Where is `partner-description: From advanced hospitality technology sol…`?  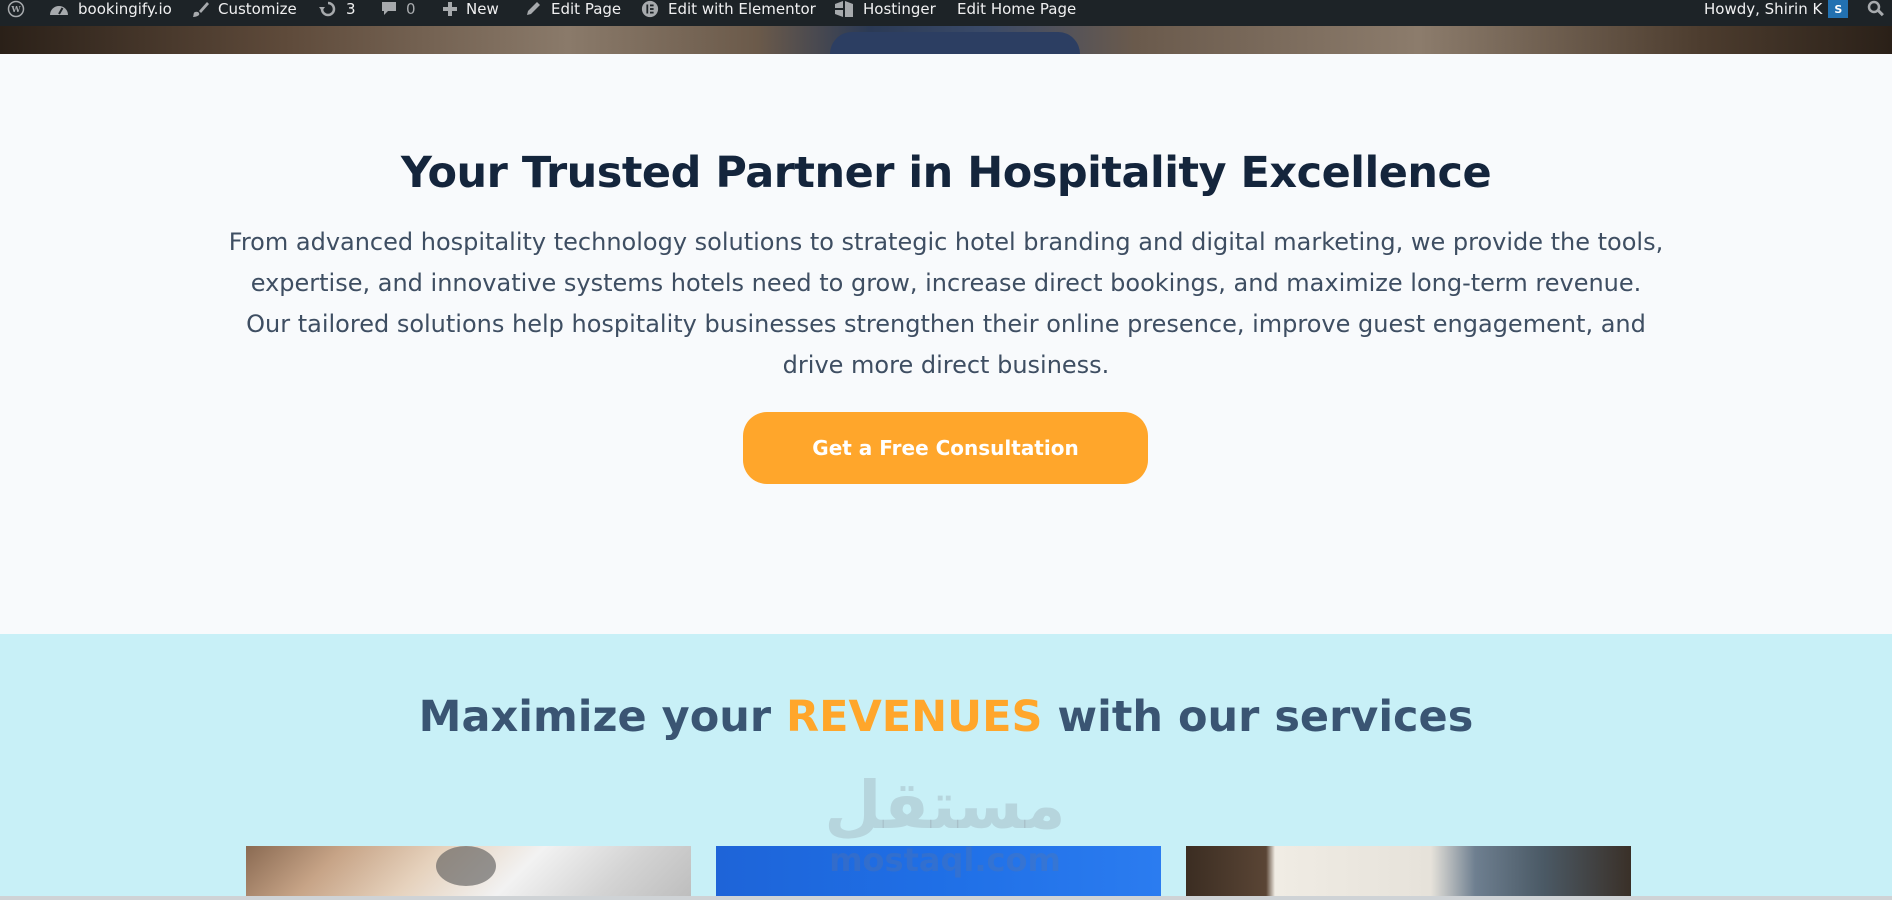 partner-description: From advanced hospitality technology sol… is located at coordinates (946, 303).